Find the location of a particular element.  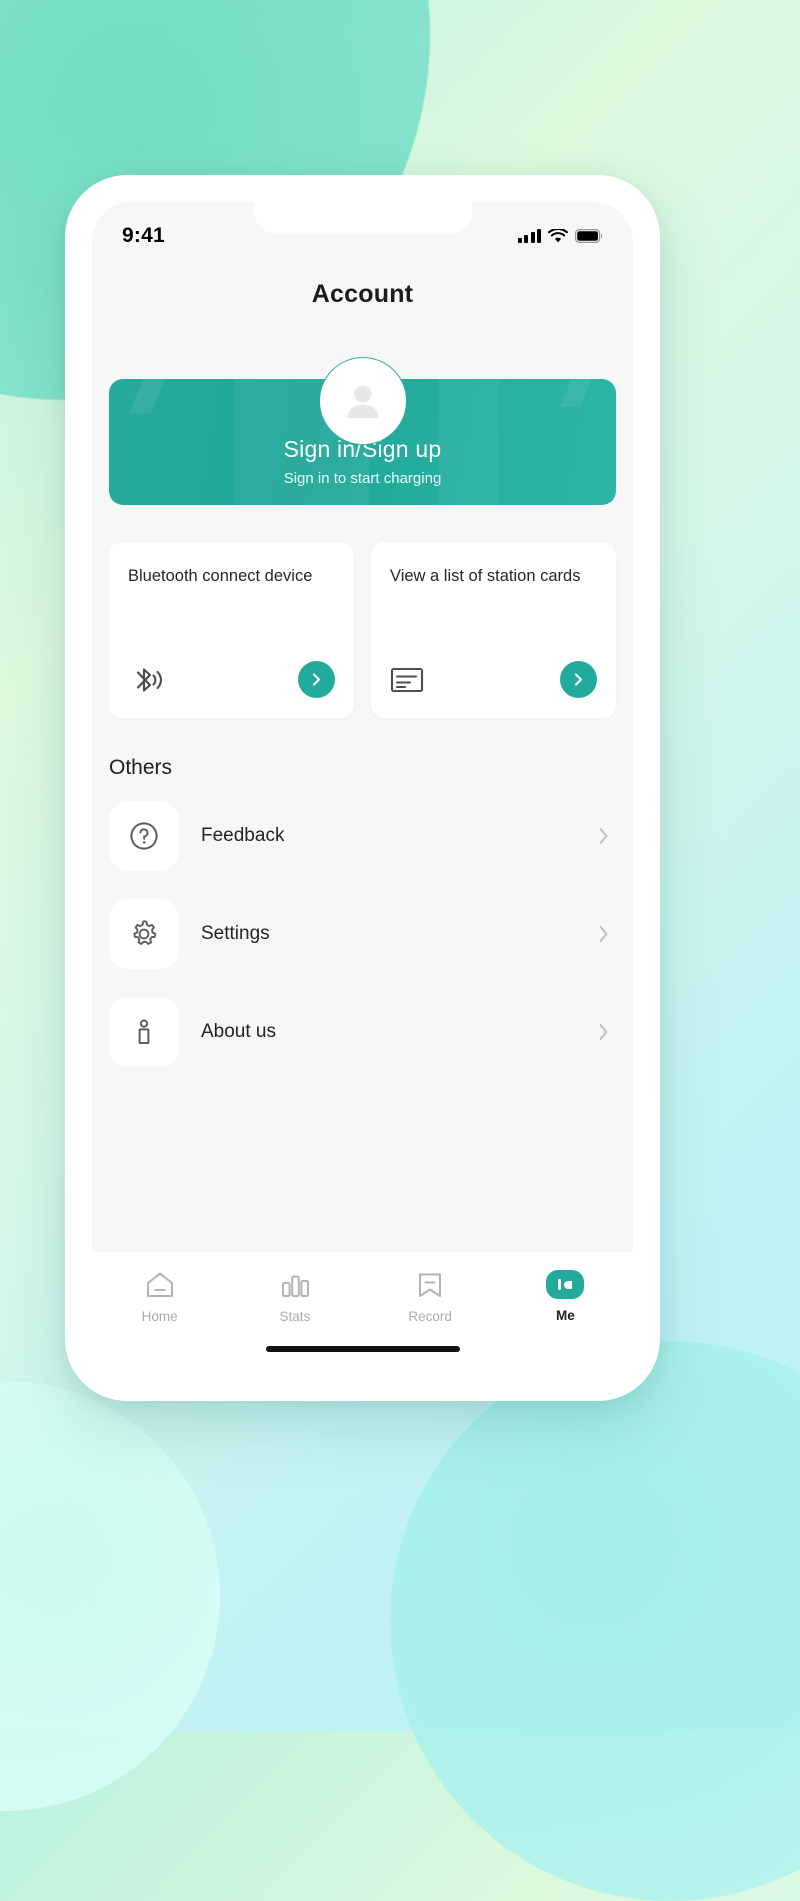

tab-record: Record is located at coordinates (430, 1297).